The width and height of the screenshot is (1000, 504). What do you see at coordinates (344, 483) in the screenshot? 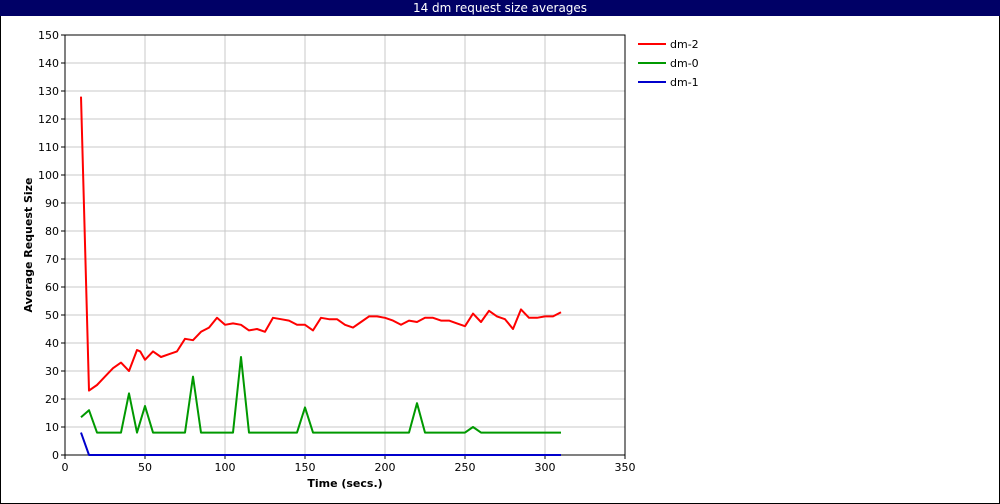
I see `x-axis-label: Time (secs.)` at bounding box center [344, 483].